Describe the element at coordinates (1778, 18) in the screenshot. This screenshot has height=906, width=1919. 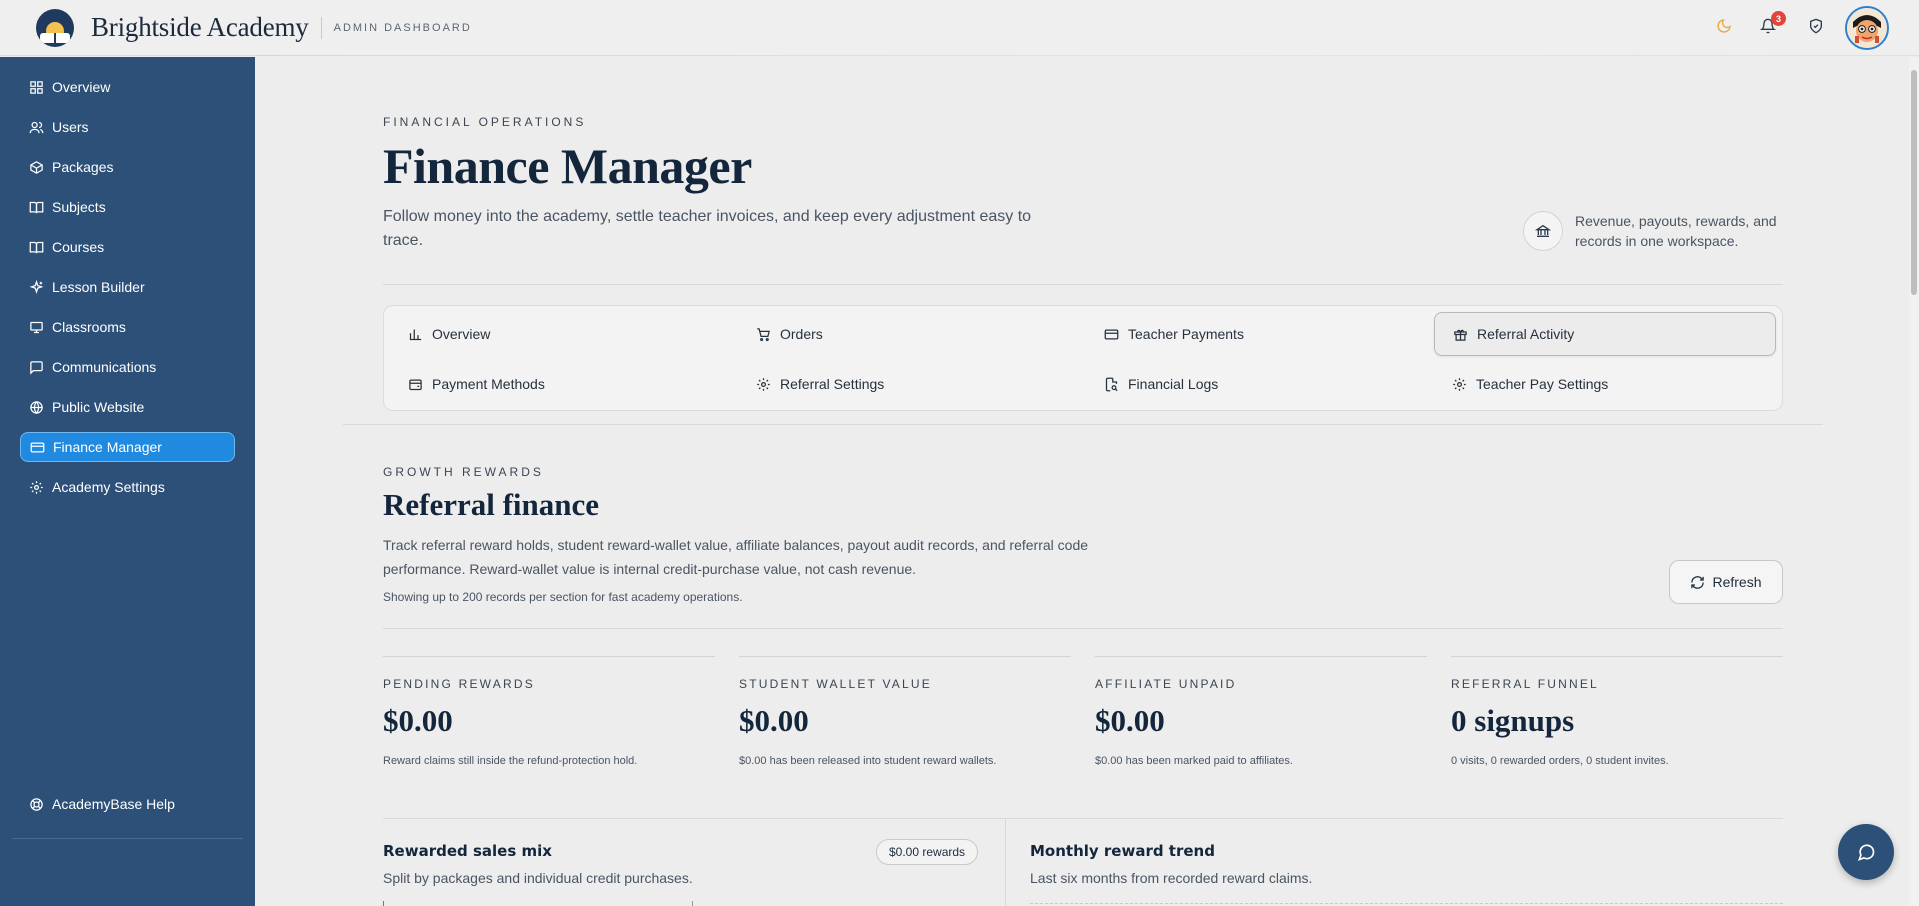
I see `notification-badge: 3` at that location.